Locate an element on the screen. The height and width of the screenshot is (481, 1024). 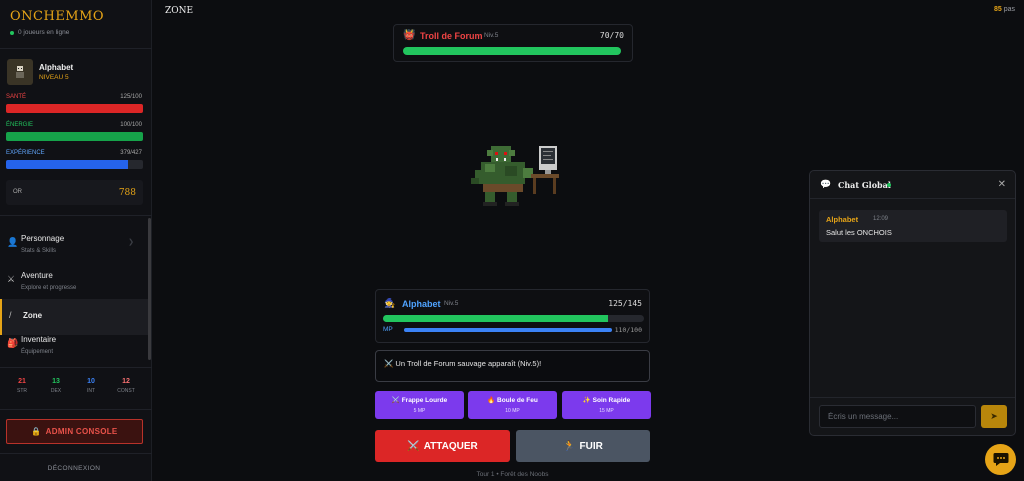
energy-label: ÉNERGIE is located at coordinates (20, 125).